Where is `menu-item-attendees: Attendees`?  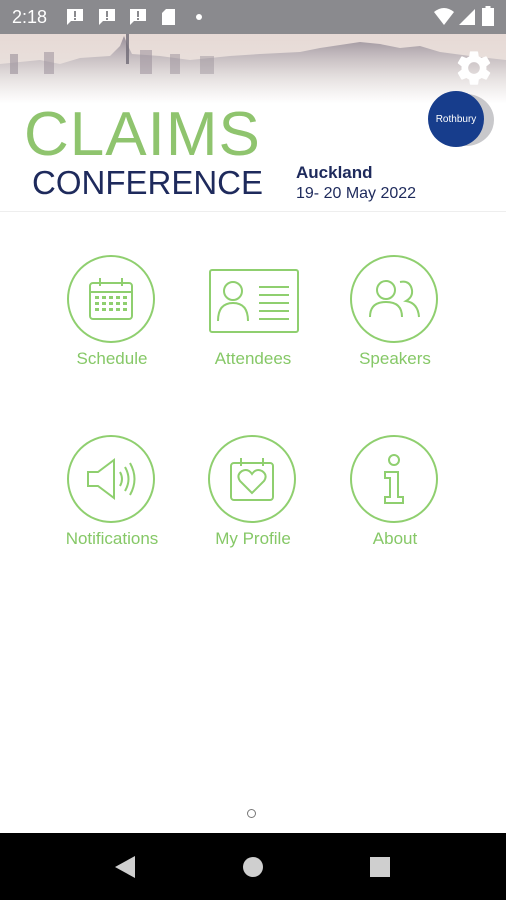 menu-item-attendees: Attendees is located at coordinates (253, 325).